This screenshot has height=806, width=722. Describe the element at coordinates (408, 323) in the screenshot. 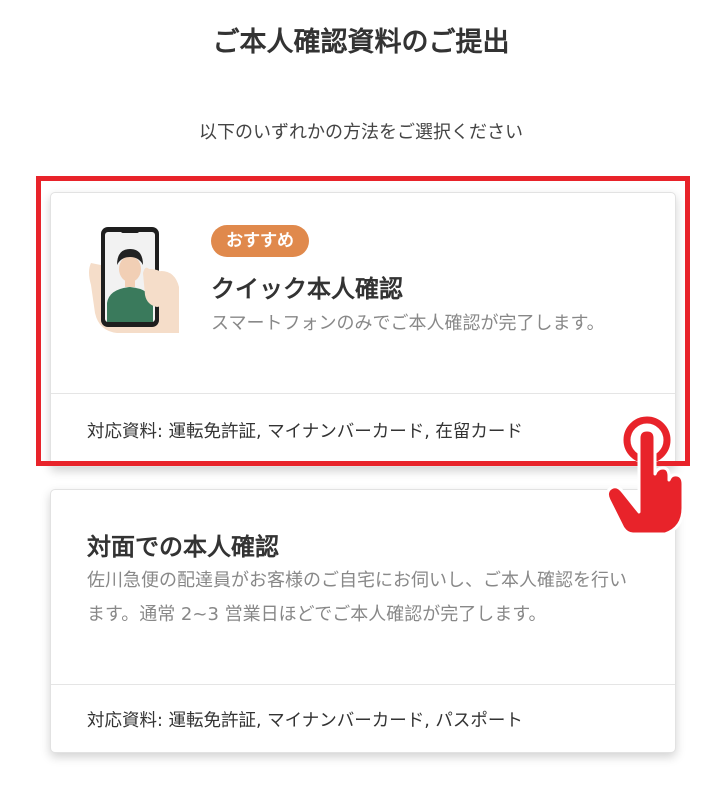

I see `card-description: スマートフォンのみでご本人確認が完了します。` at that location.